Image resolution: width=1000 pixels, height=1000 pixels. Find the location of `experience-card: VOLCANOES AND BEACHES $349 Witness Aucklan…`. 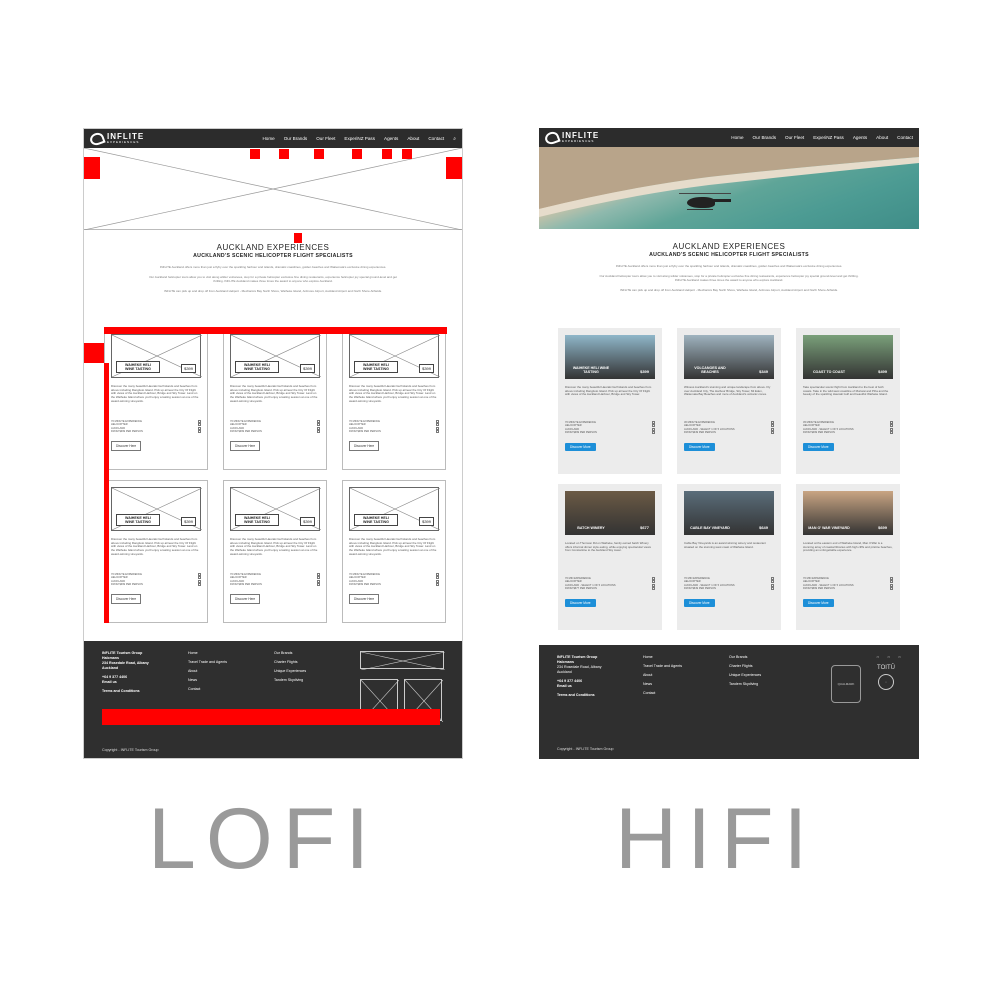

experience-card: VOLCANOES AND BEACHES $349 Witness Aucklan… is located at coordinates (729, 401).